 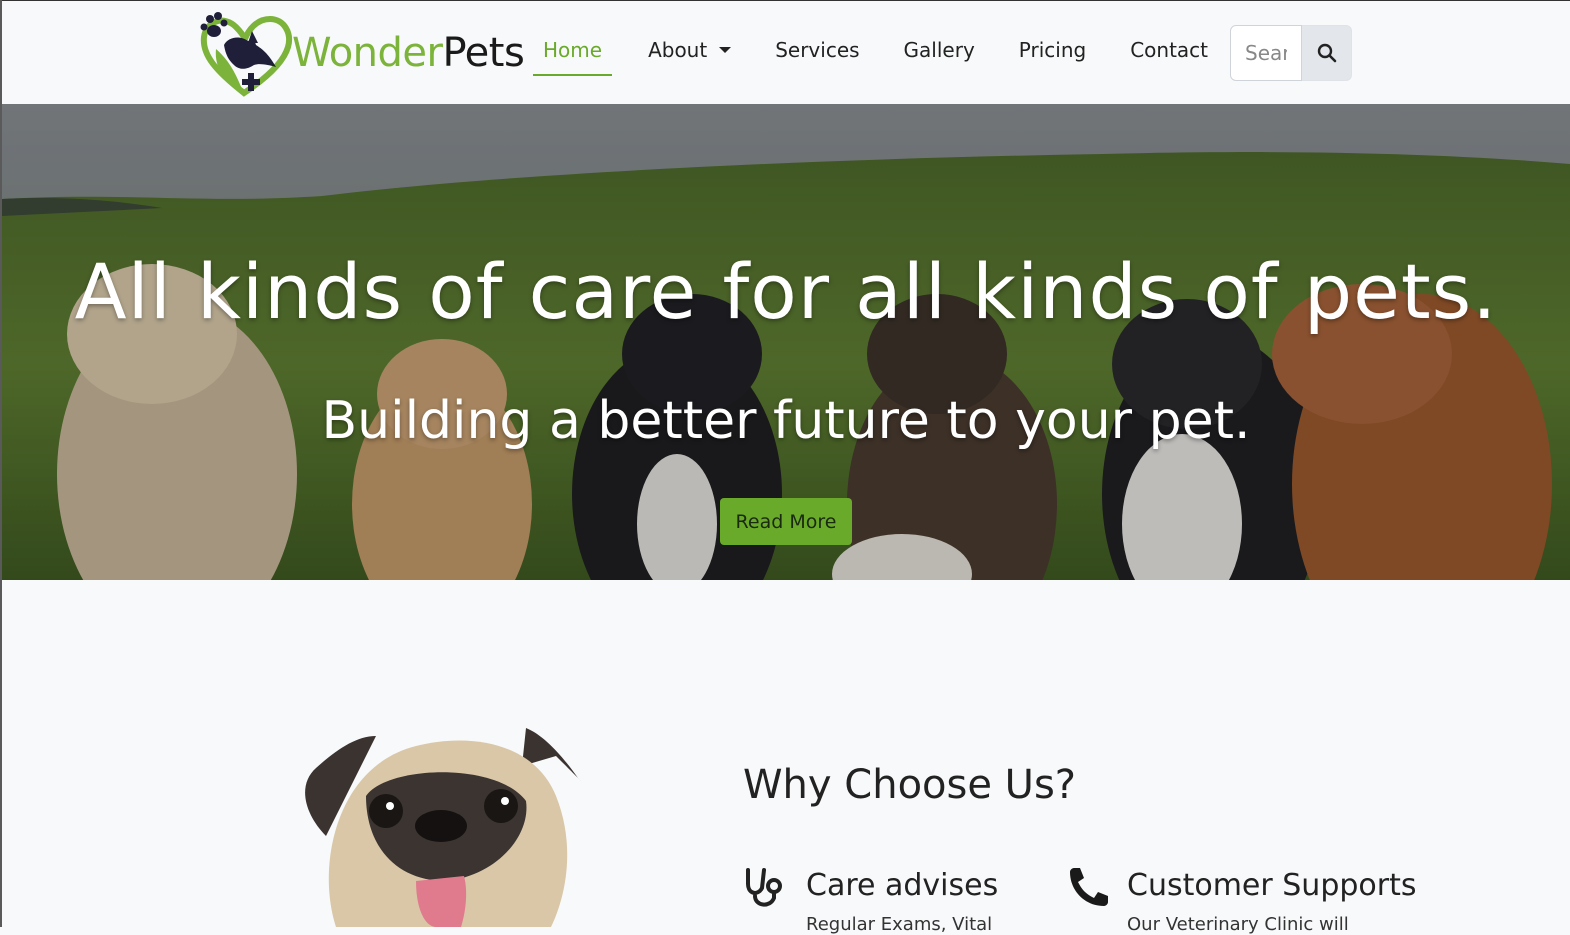 What do you see at coordinates (483, 53) in the screenshot?
I see `brand-name-pets: Pets` at bounding box center [483, 53].